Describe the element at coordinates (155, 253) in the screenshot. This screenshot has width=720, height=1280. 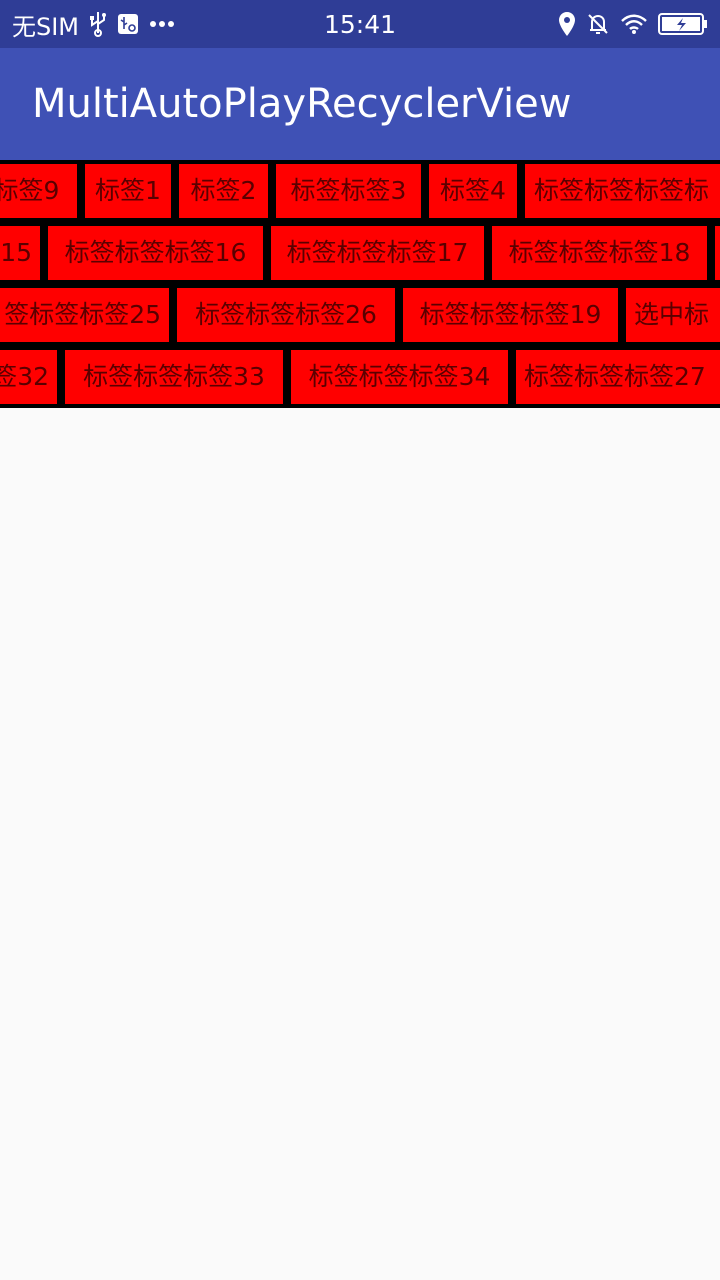
I see `tag-item: 标签标签标签16` at that location.